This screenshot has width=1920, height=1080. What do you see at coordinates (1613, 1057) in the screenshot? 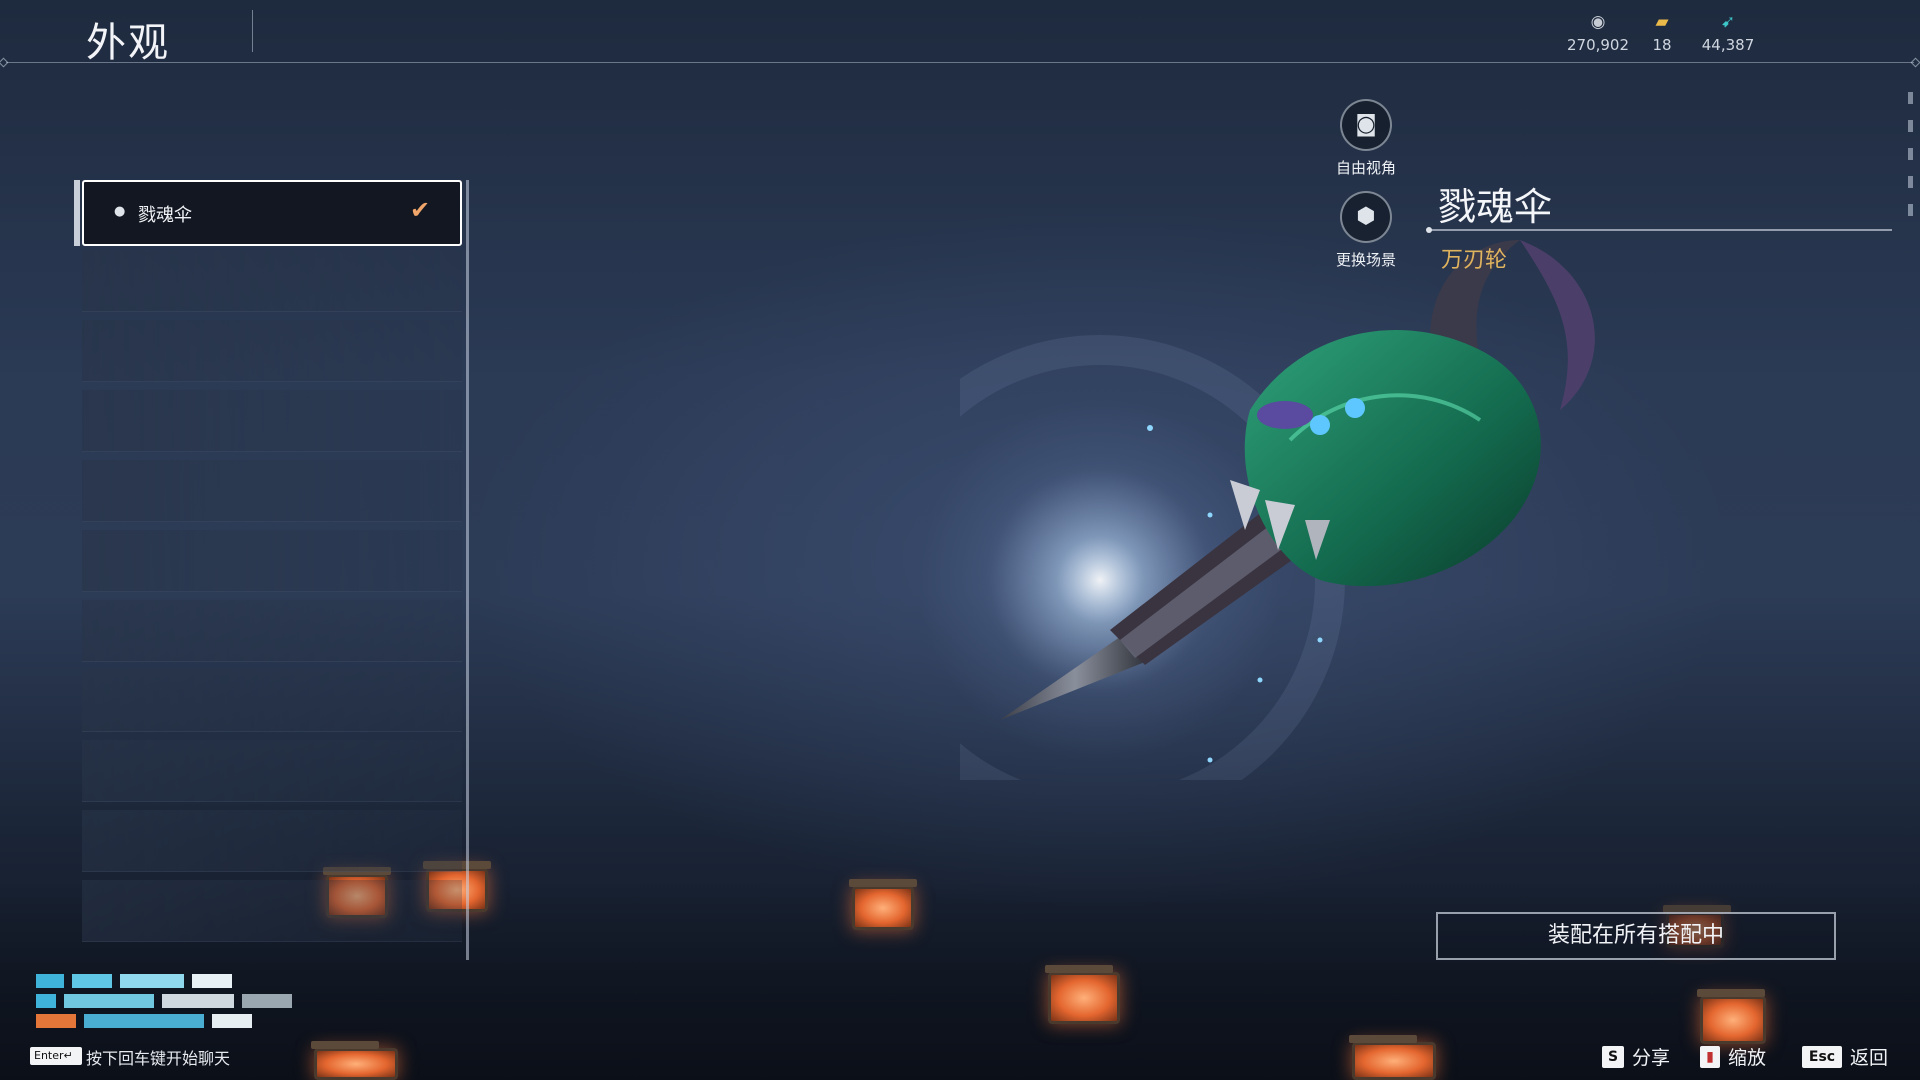
I see `share-key: S` at bounding box center [1613, 1057].